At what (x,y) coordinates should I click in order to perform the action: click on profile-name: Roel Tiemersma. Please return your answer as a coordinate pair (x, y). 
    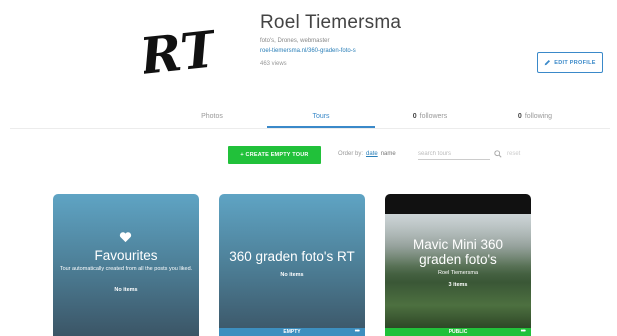
    Looking at the image, I should click on (331, 22).